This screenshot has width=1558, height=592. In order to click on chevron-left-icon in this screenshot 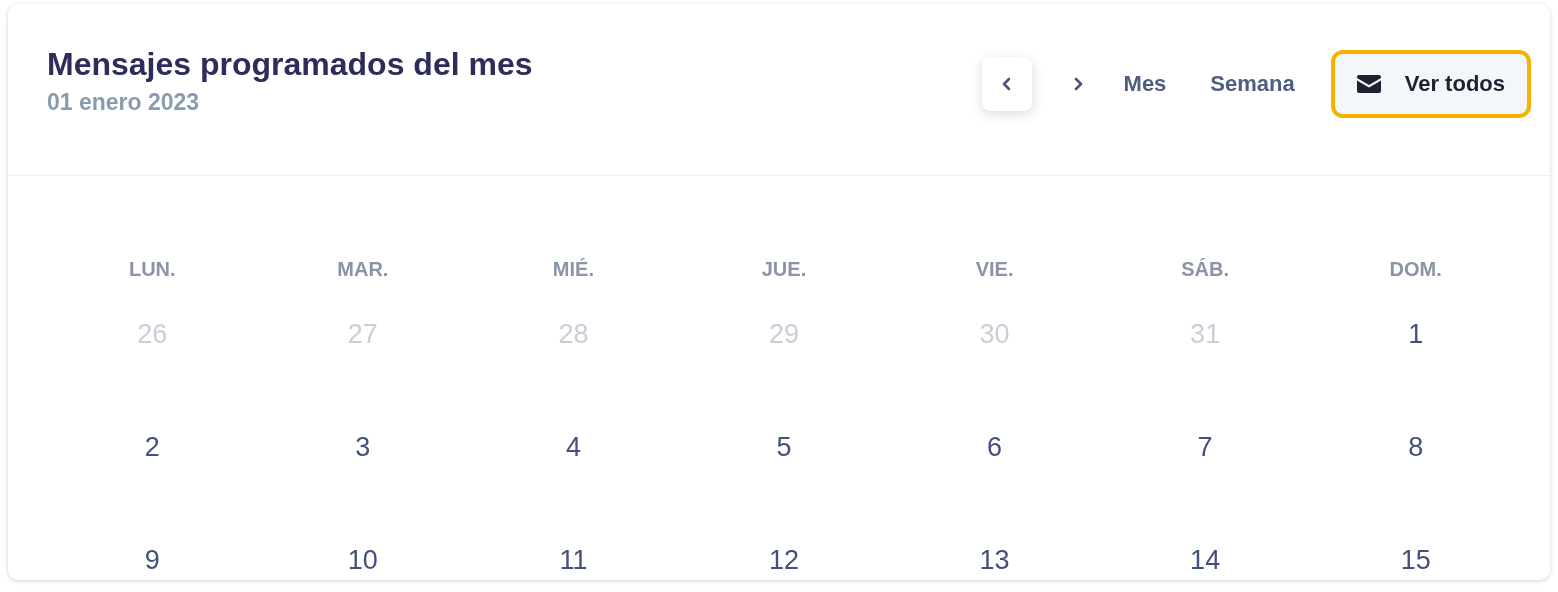, I will do `click(1007, 84)`.